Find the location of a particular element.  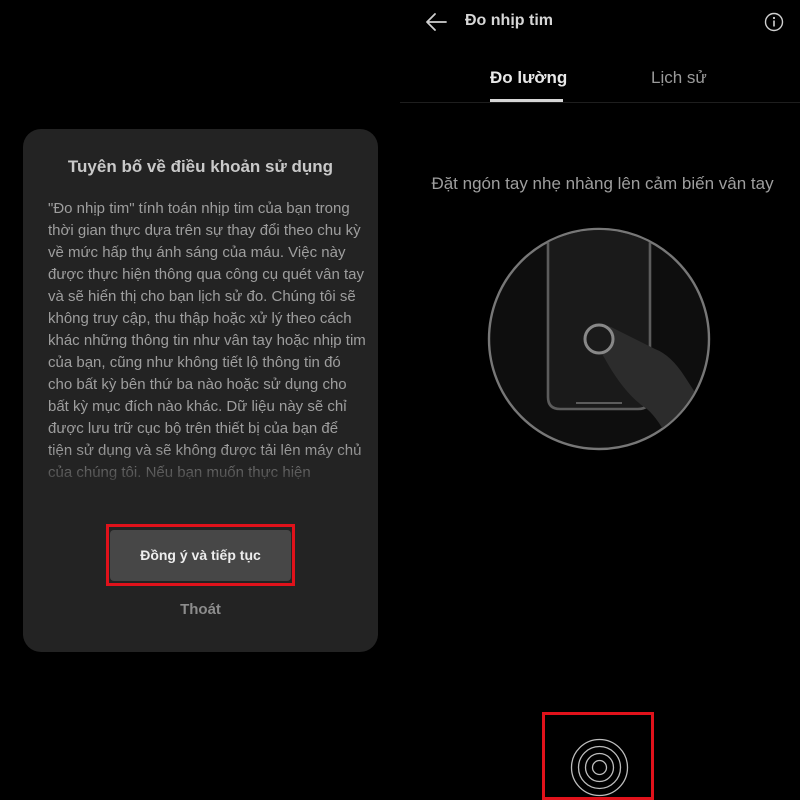

tab-measure: Đo lường is located at coordinates (528, 78).